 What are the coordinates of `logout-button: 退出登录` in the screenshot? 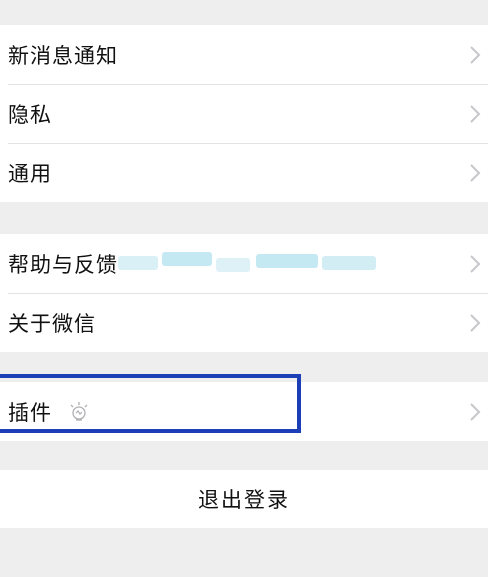 It's located at (244, 499).